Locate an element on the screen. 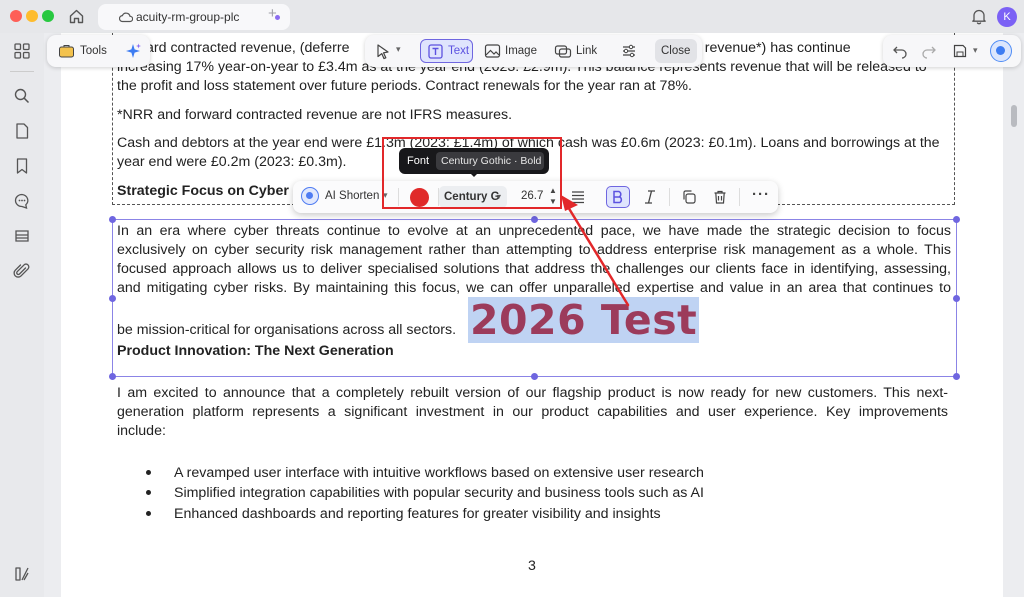  home-icon is located at coordinates (76, 16).